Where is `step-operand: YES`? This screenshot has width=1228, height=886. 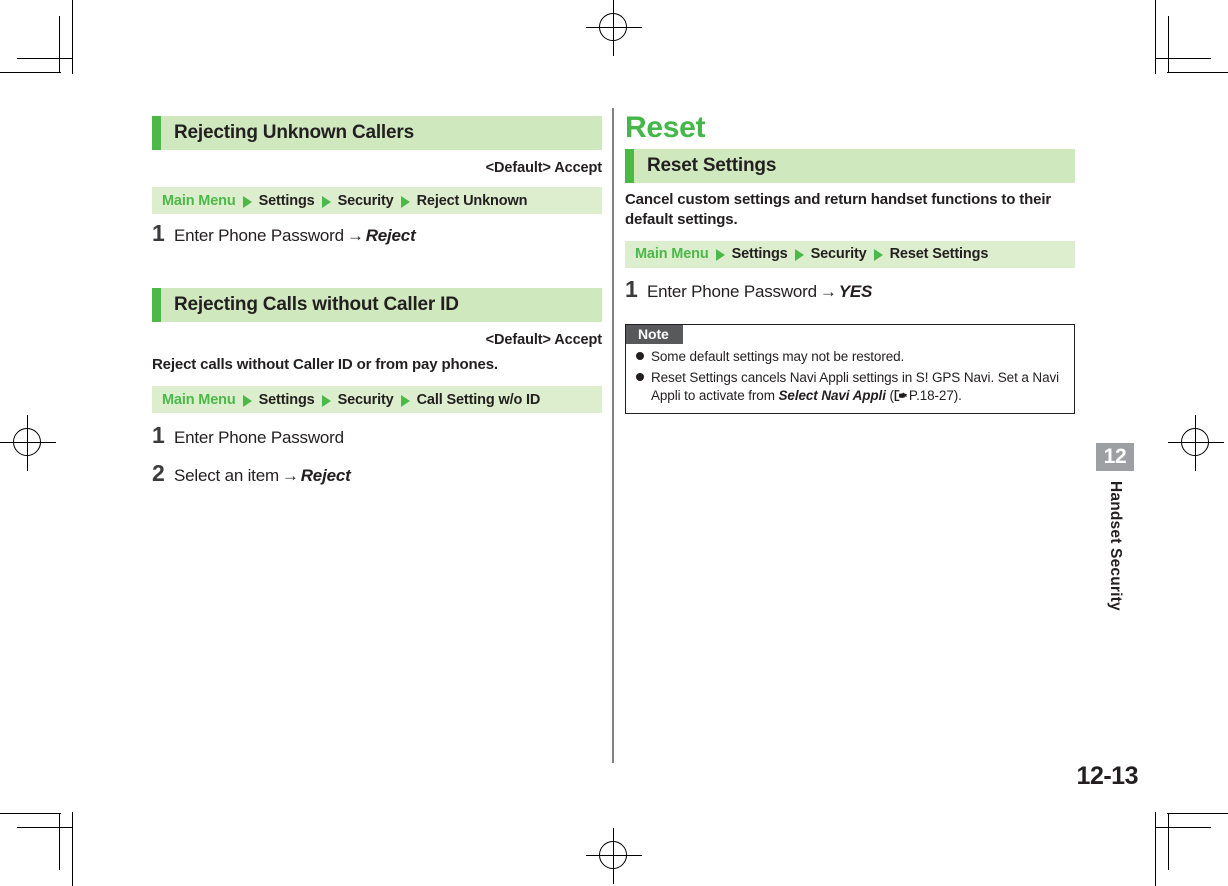 step-operand: YES is located at coordinates (855, 291).